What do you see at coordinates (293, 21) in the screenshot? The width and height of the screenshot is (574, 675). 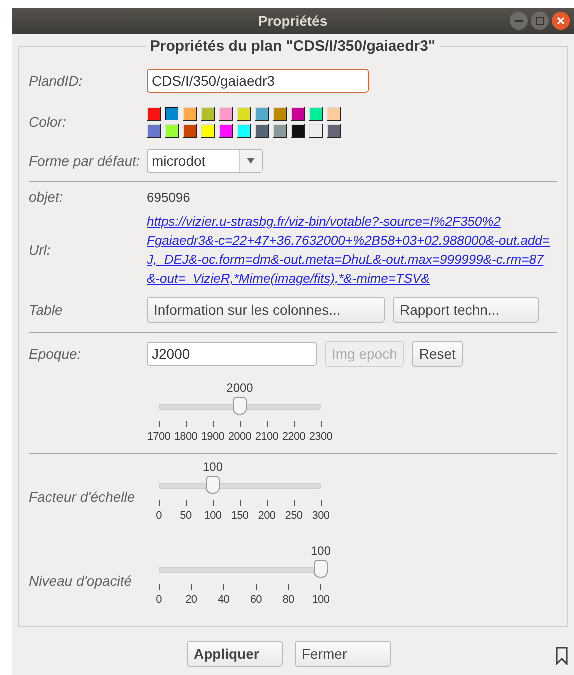 I see `window-title: Propriétés` at bounding box center [293, 21].